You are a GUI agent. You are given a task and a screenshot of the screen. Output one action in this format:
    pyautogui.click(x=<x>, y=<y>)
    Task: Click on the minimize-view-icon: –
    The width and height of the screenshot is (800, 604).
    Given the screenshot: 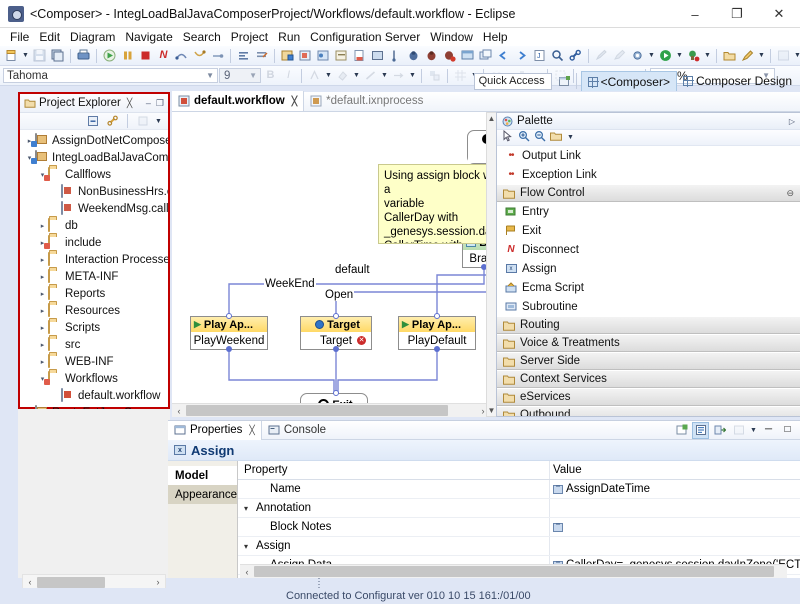 What is the action you would take?
    pyautogui.click(x=148, y=103)
    